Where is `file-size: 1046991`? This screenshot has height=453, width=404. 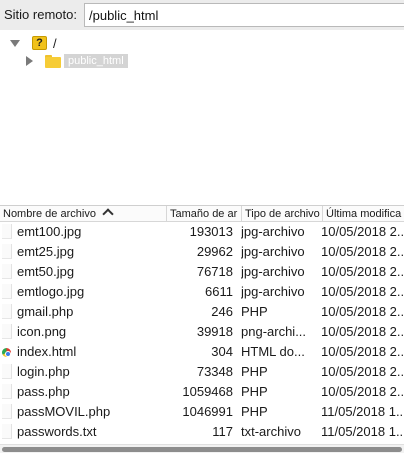 file-size: 1046991 is located at coordinates (207, 411).